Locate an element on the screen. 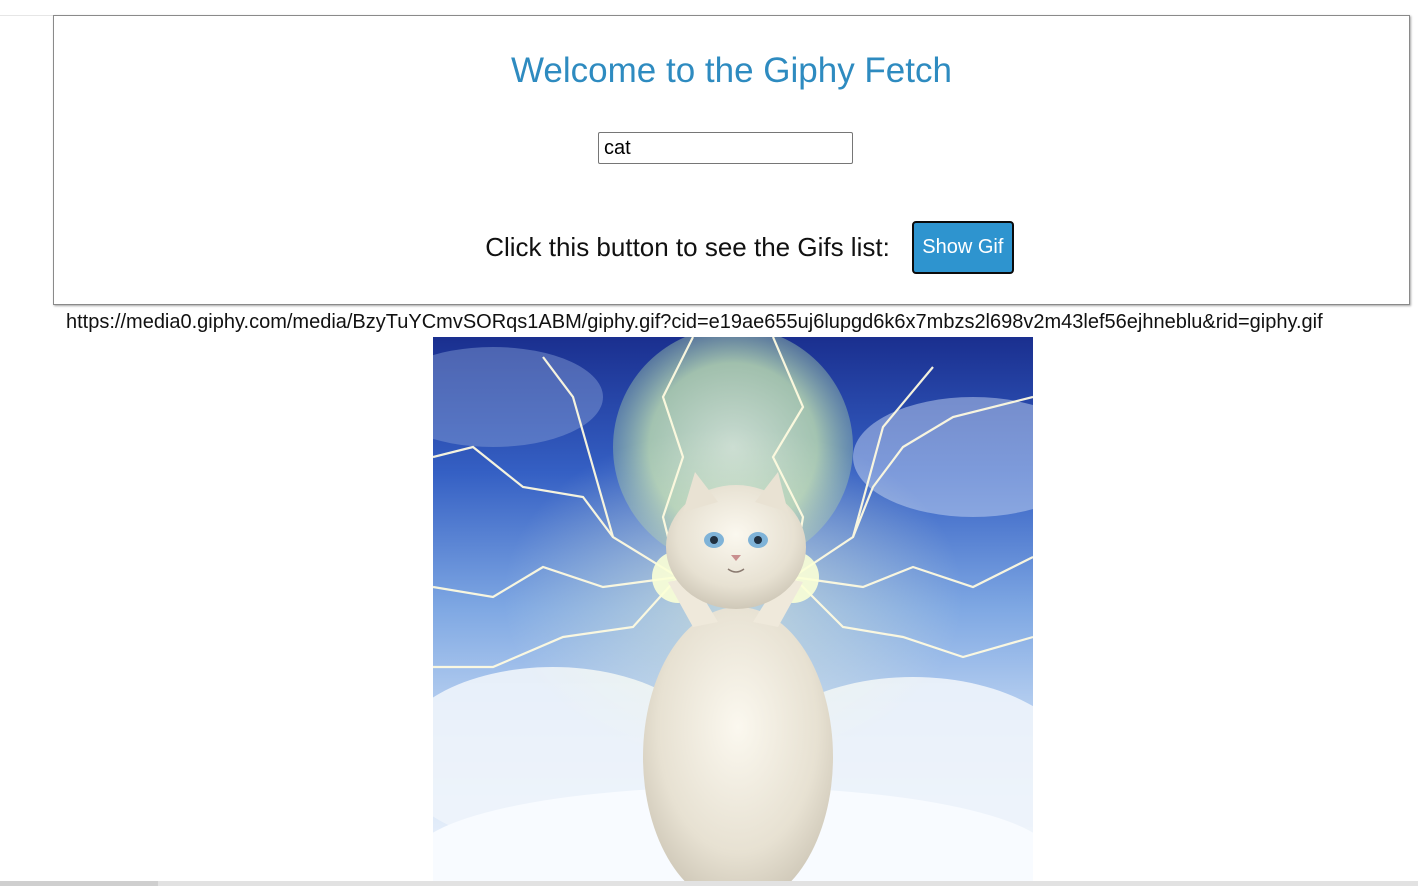  scrollbar-thumb is located at coordinates (79, 883).